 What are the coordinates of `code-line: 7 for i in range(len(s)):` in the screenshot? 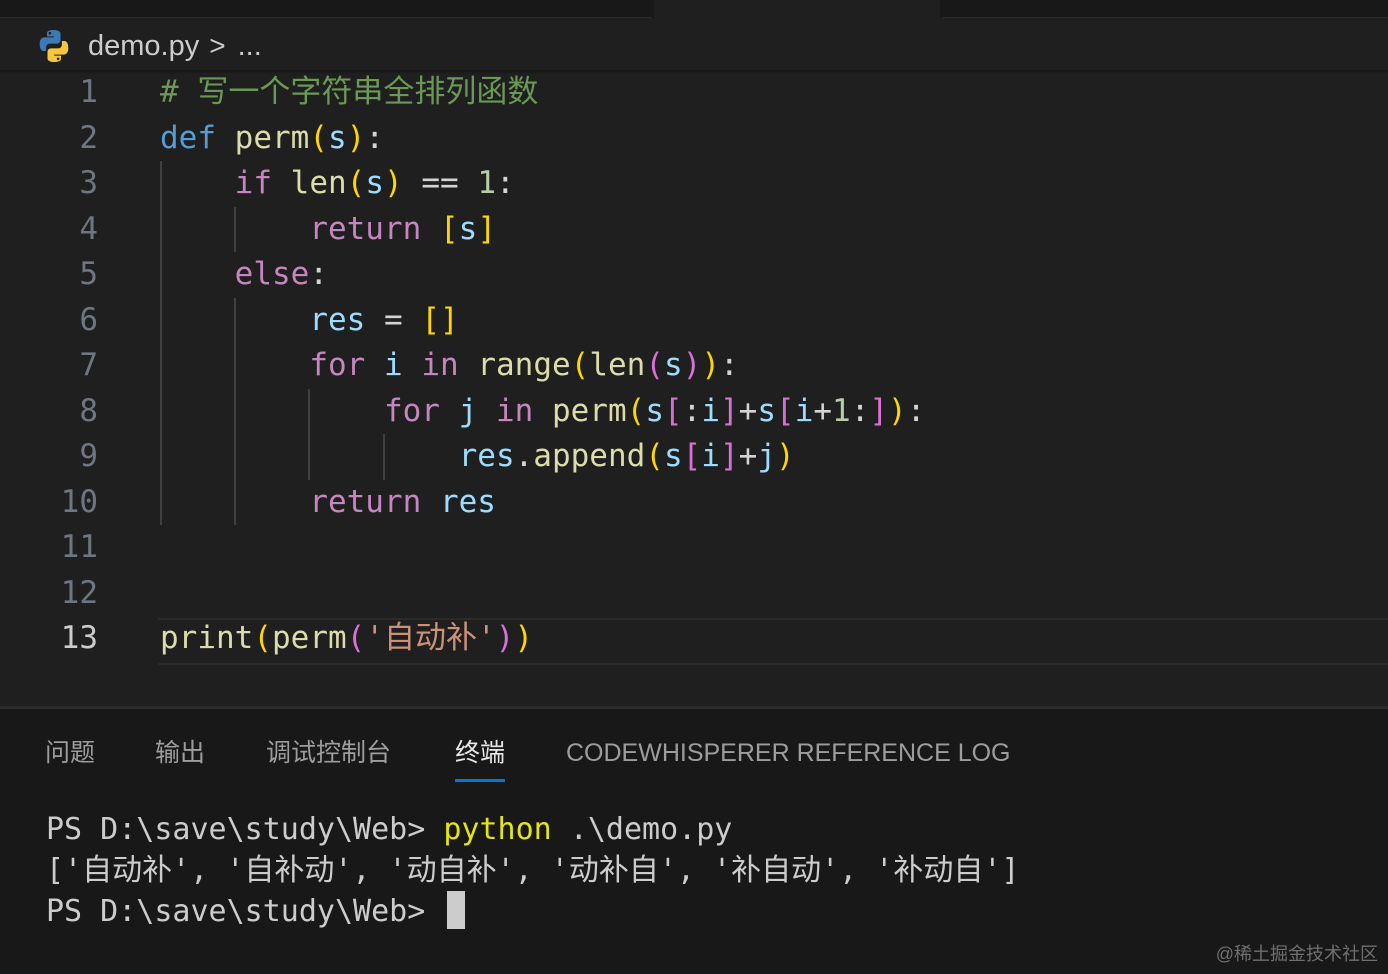 It's located at (694, 365).